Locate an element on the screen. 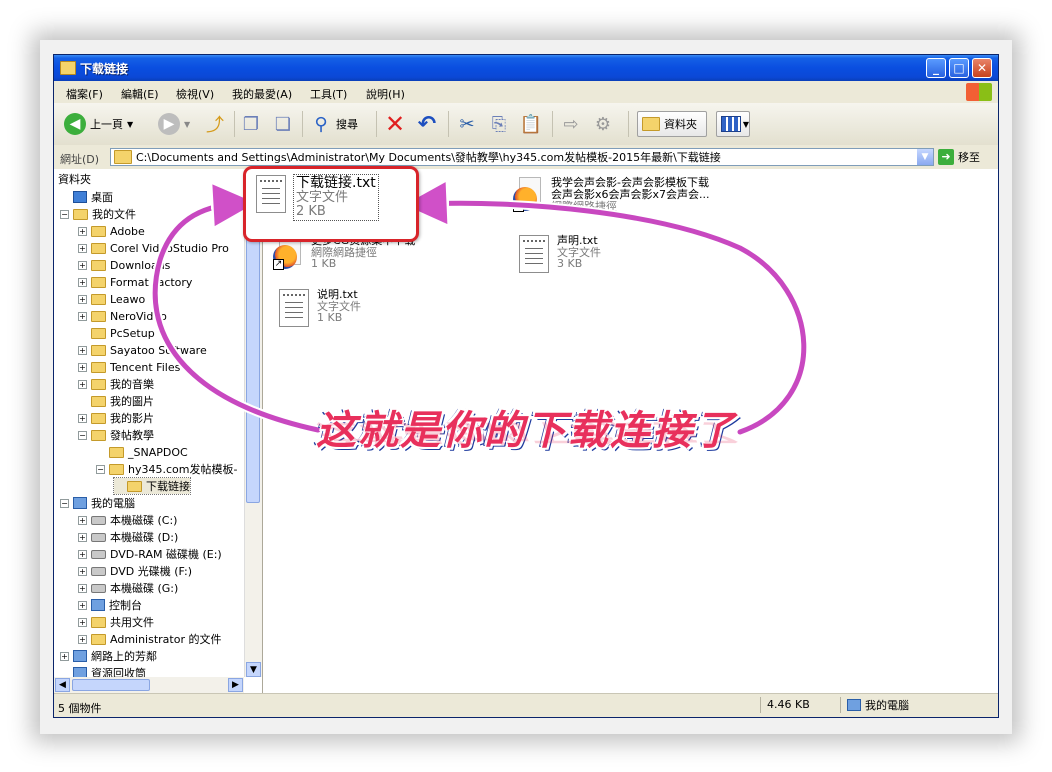  file-item: 声明.txt 文字文件 3 KB is located at coordinates (560, 254).